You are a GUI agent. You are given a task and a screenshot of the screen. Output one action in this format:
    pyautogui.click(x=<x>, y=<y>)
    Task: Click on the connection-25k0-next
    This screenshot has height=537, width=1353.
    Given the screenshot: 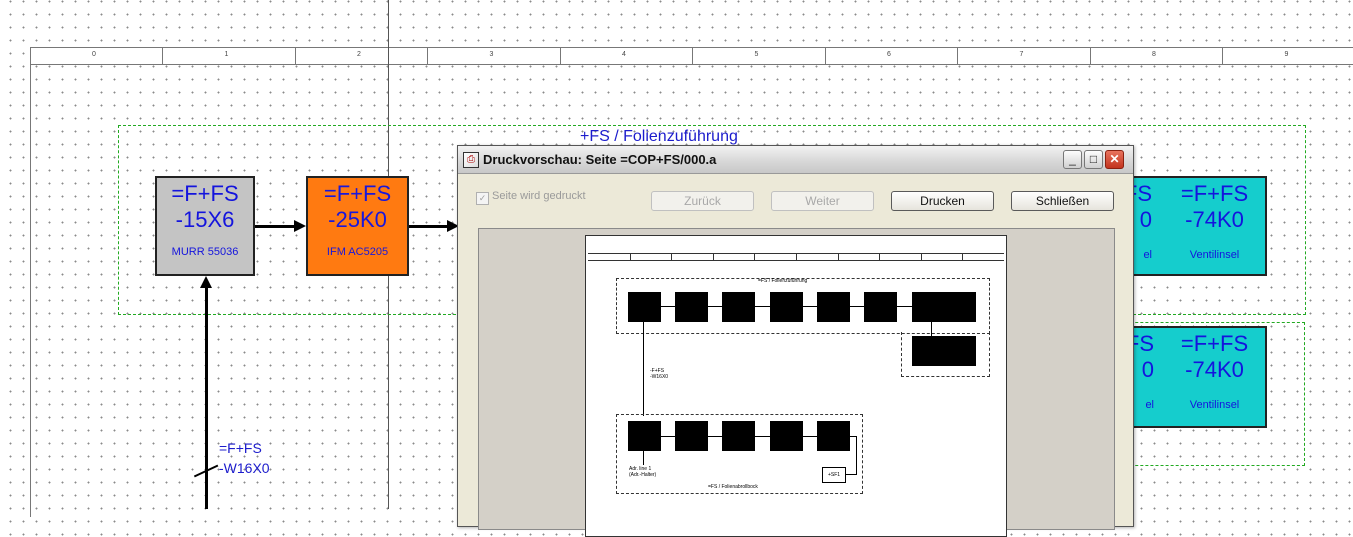 What is the action you would take?
    pyautogui.click(x=429, y=226)
    